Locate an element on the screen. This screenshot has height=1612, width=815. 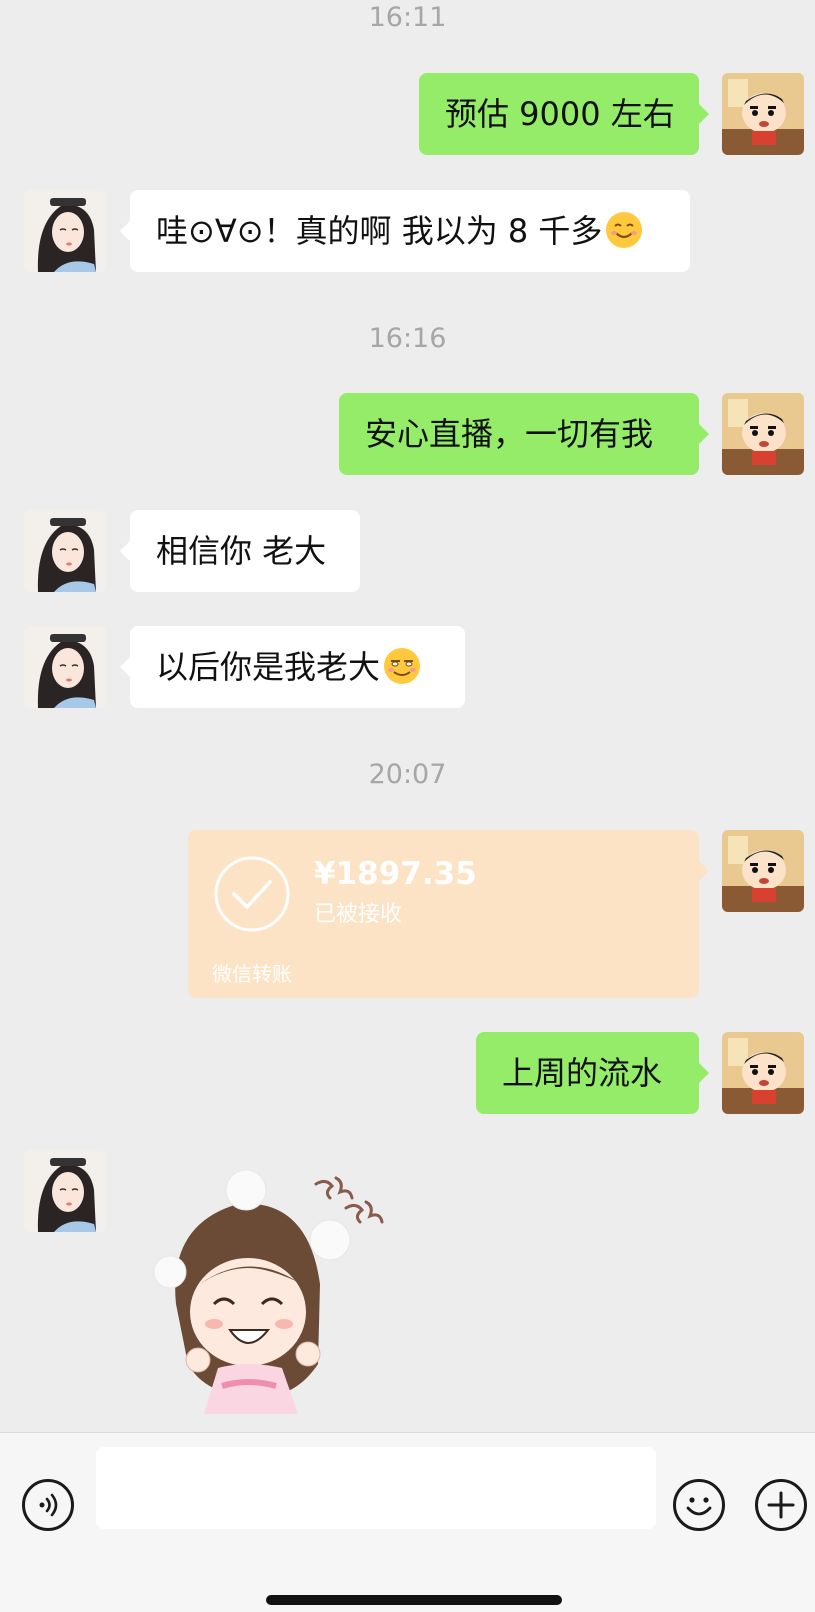
voice-icon is located at coordinates (48, 1505).